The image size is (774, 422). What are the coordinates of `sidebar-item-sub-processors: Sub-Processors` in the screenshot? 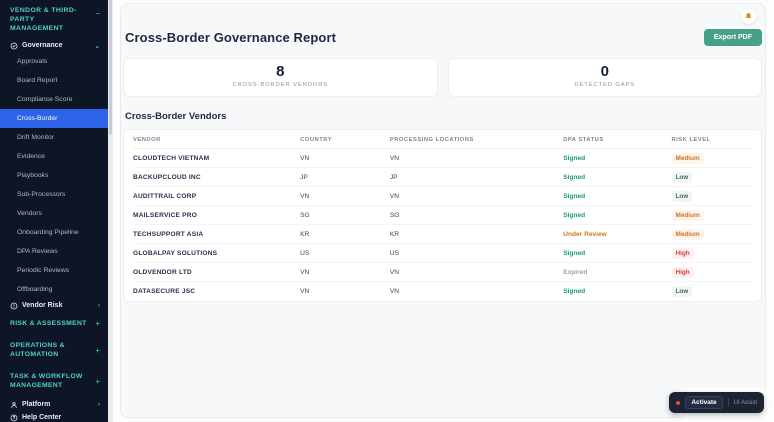 It's located at (54, 194).